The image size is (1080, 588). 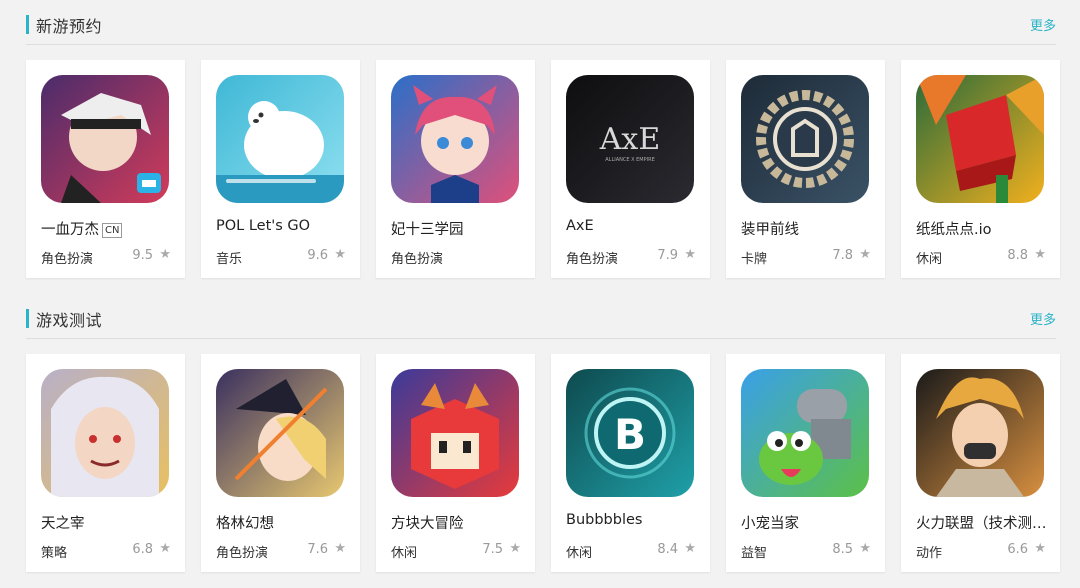 I want to click on game-rating: 7.6, so click(x=317, y=549).